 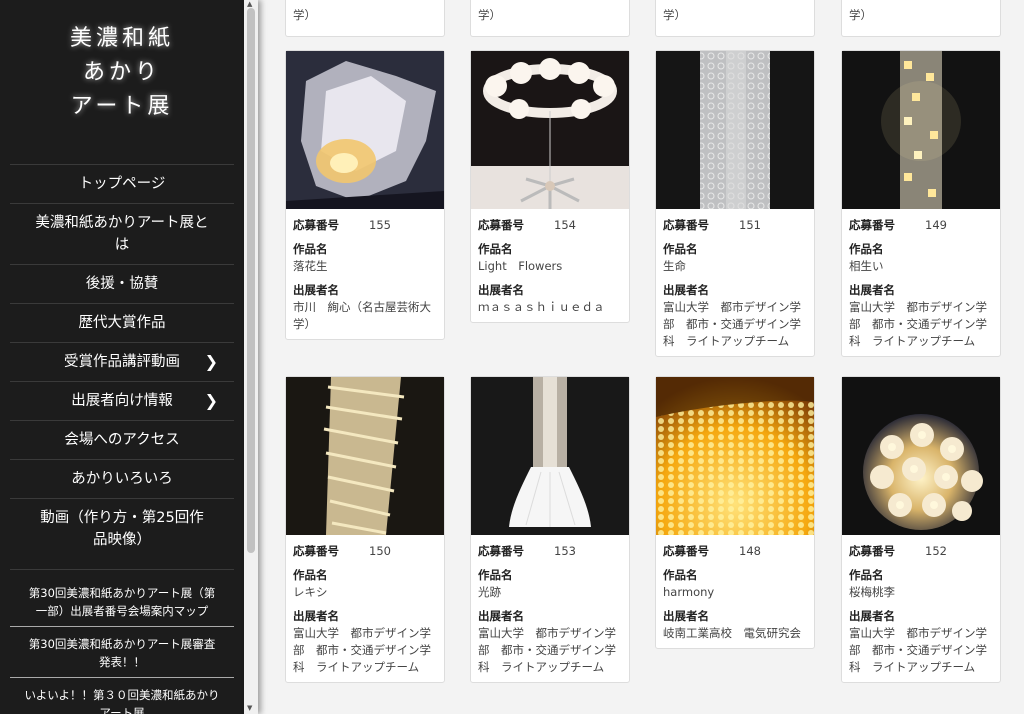 I want to click on news-item: いよいよ！！第３０回美濃和紙あかりアート展, so click(x=122, y=696).